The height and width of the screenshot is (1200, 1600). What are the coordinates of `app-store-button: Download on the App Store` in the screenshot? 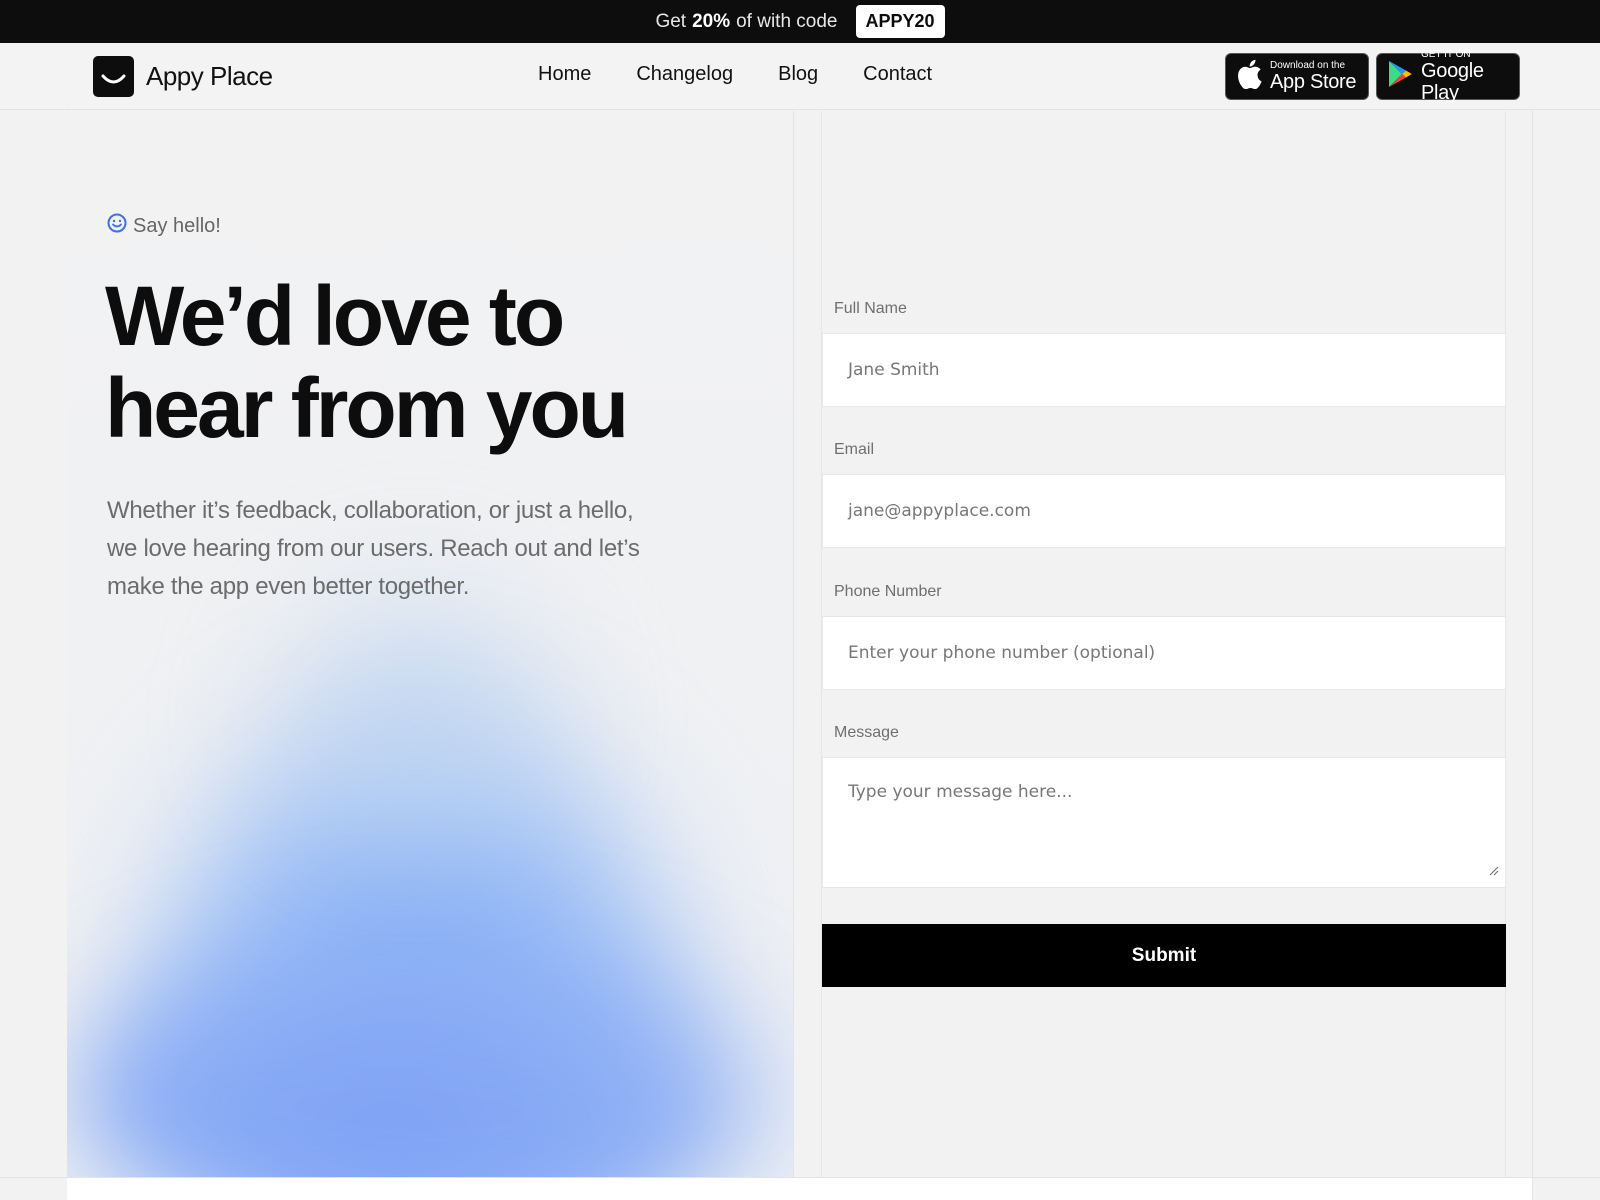 It's located at (1297, 76).